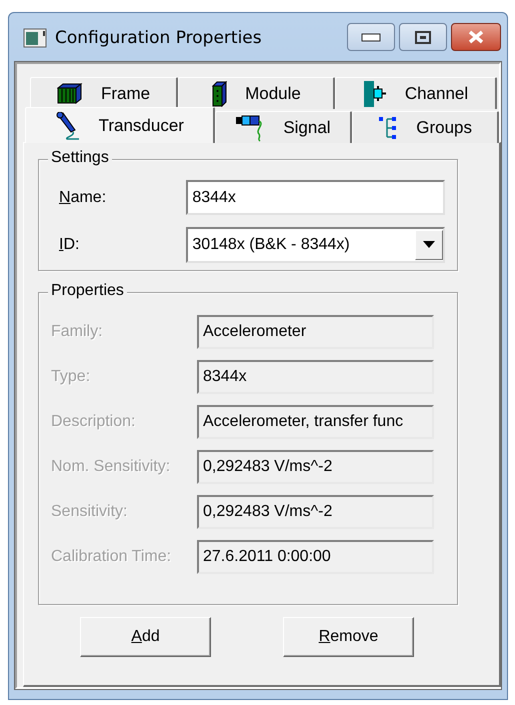  I want to click on restore-icon, so click(423, 37).